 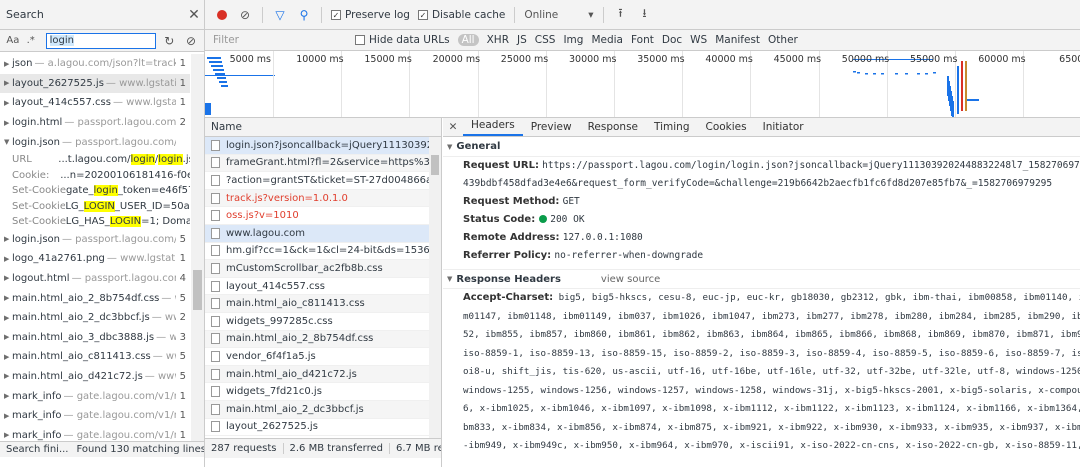 I want to click on refresh-icon: ↻, so click(x=169, y=41).